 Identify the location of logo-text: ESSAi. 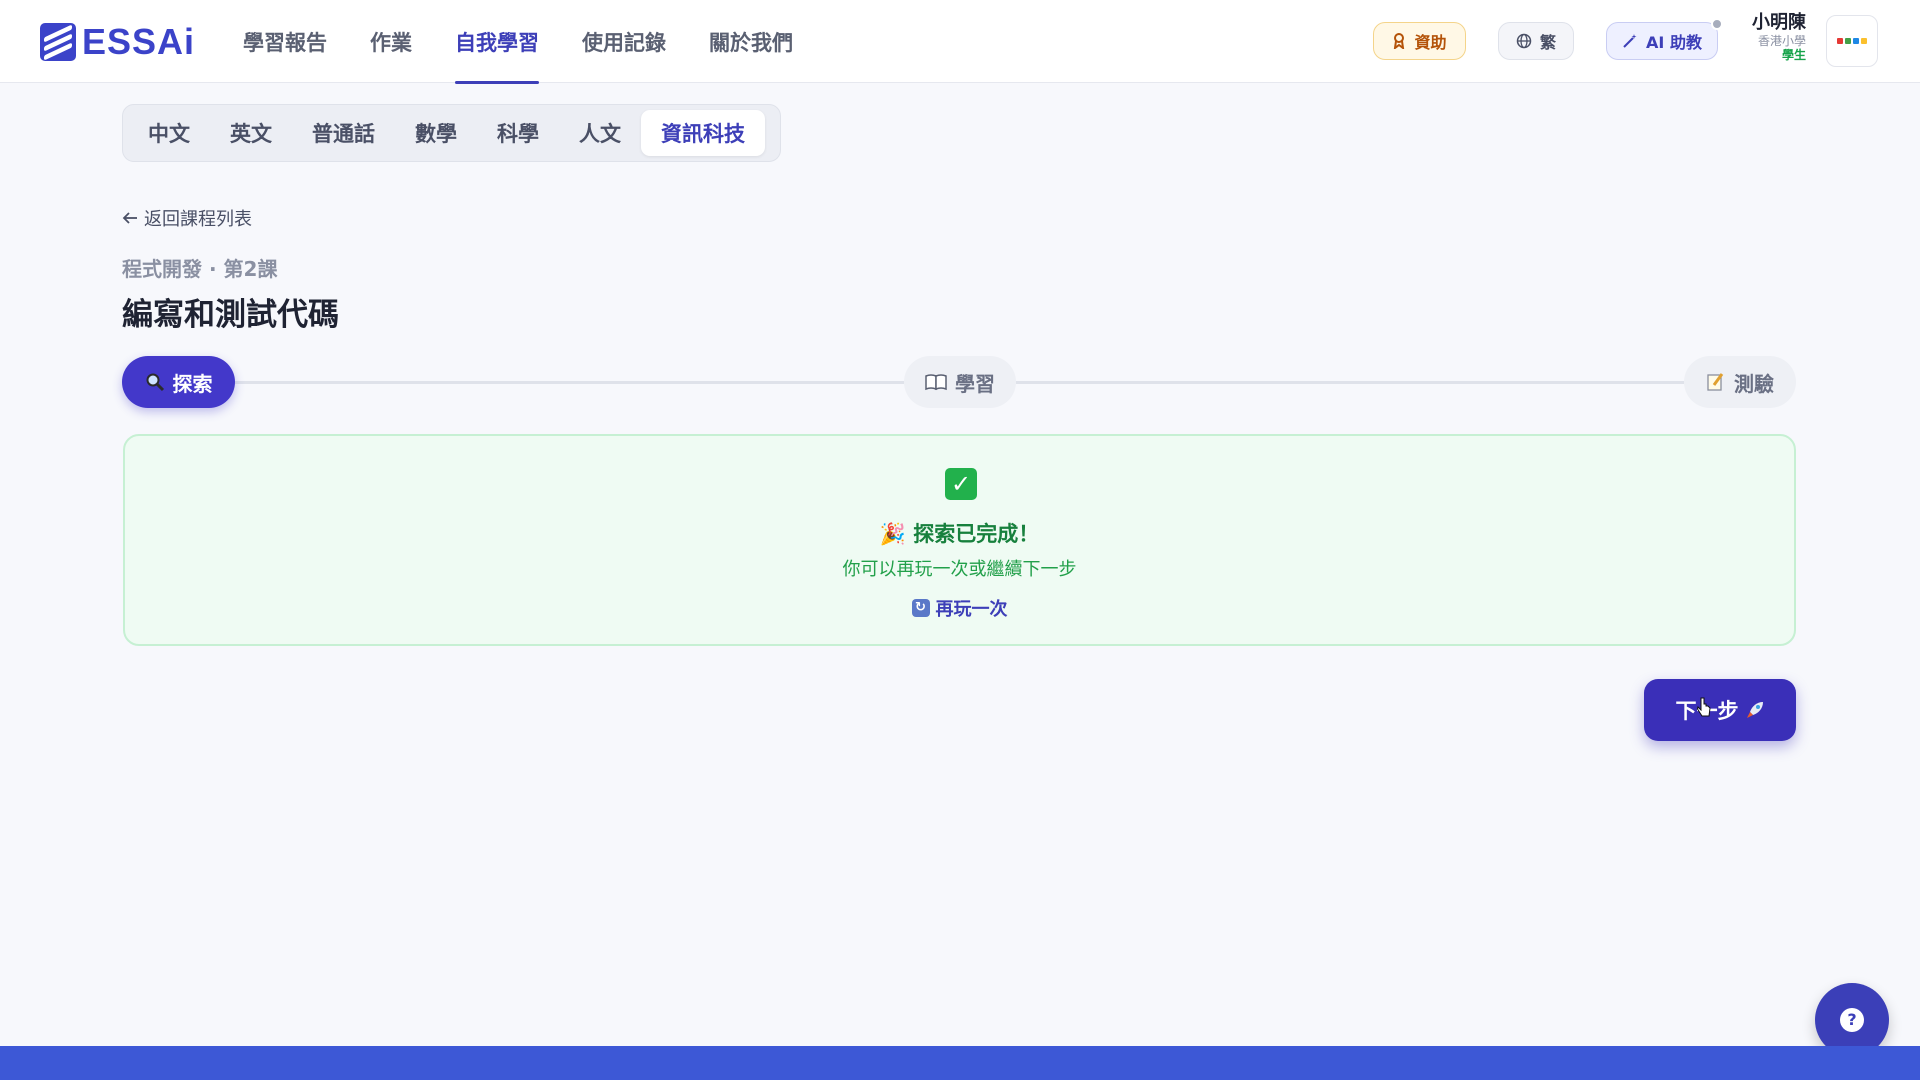
(139, 41).